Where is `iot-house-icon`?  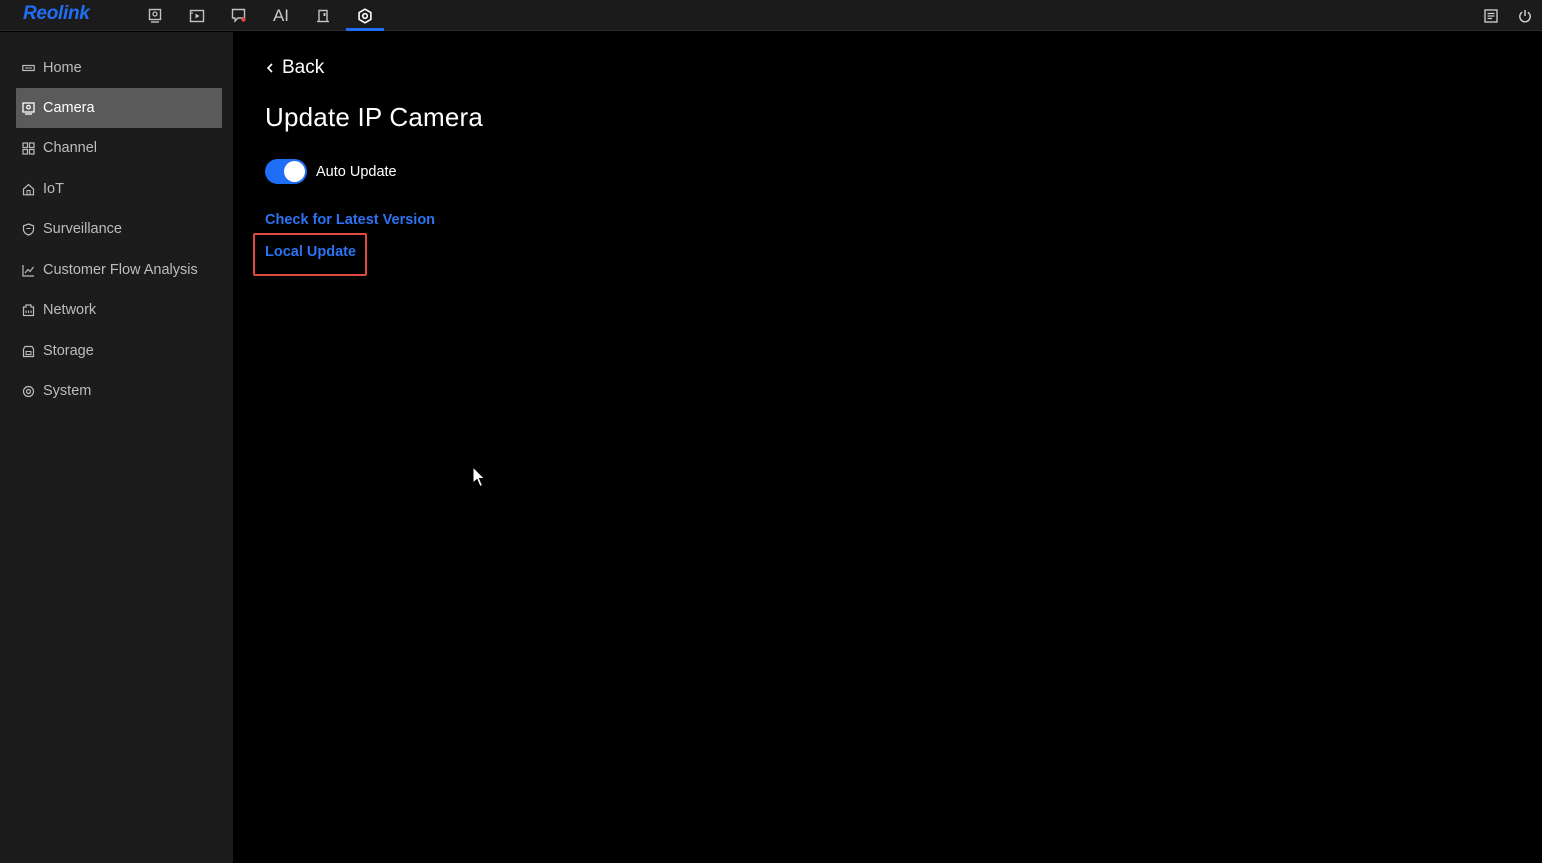 iot-house-icon is located at coordinates (28, 189).